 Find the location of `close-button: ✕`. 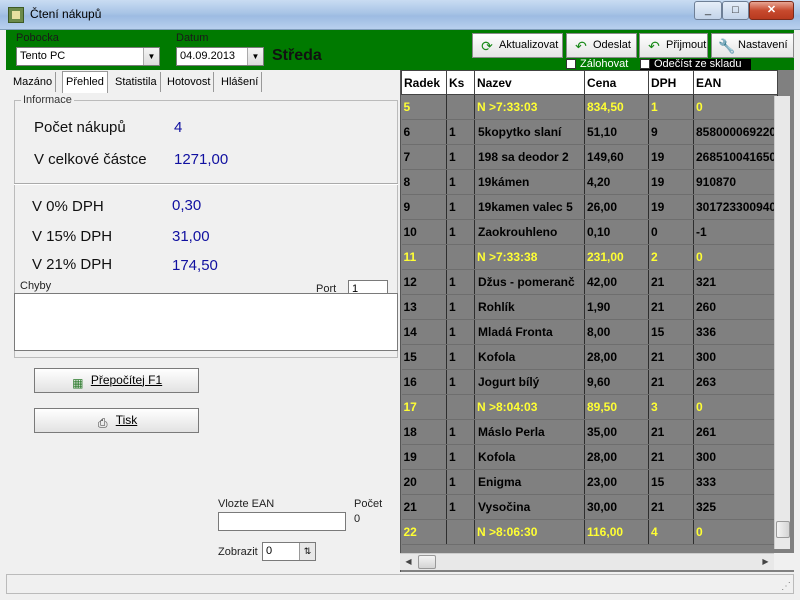

close-button: ✕ is located at coordinates (771, 10).